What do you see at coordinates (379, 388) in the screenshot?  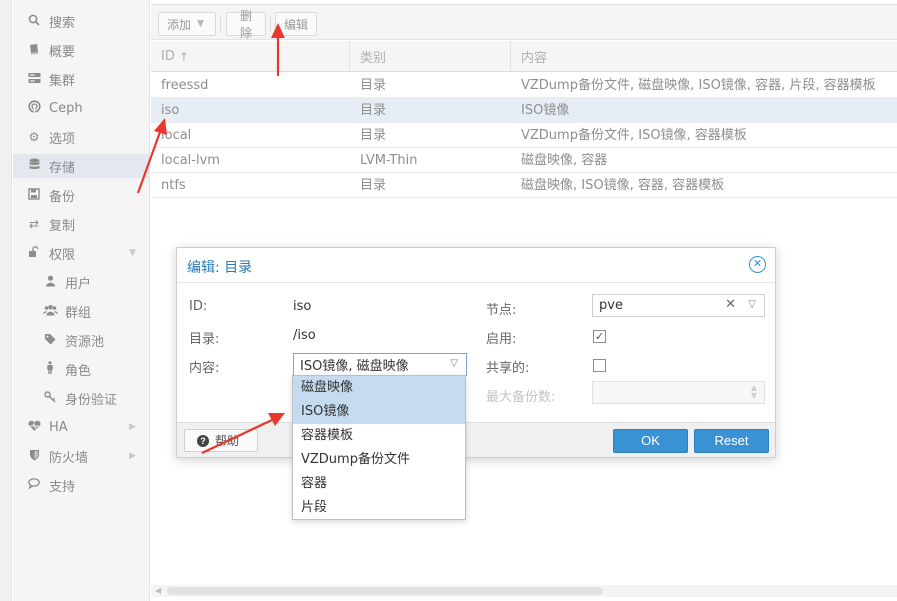 I see `dropdown-option-disk-image: 磁盘映像` at bounding box center [379, 388].